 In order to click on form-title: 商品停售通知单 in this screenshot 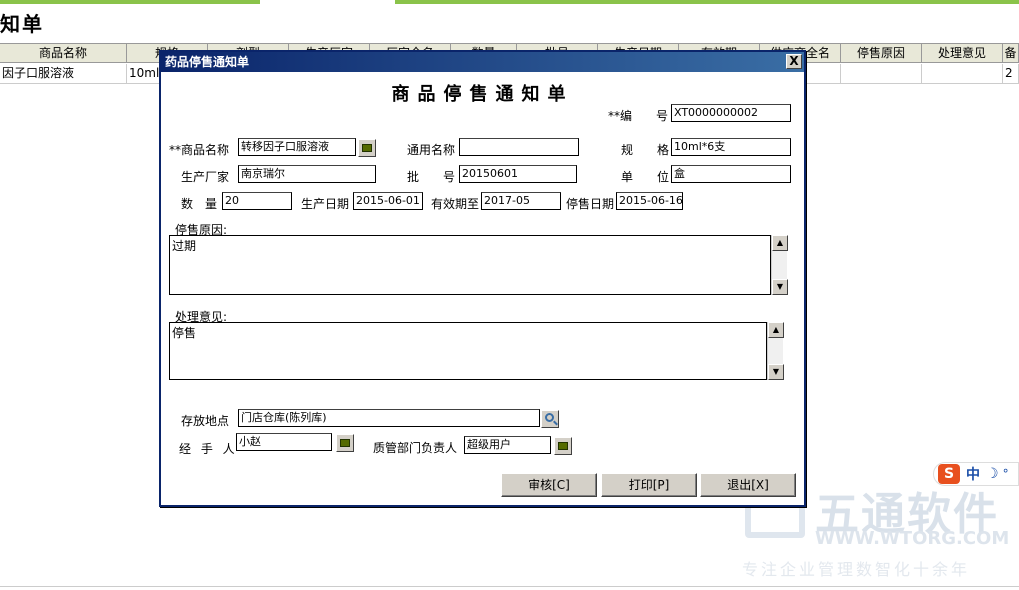, I will do `click(482, 94)`.